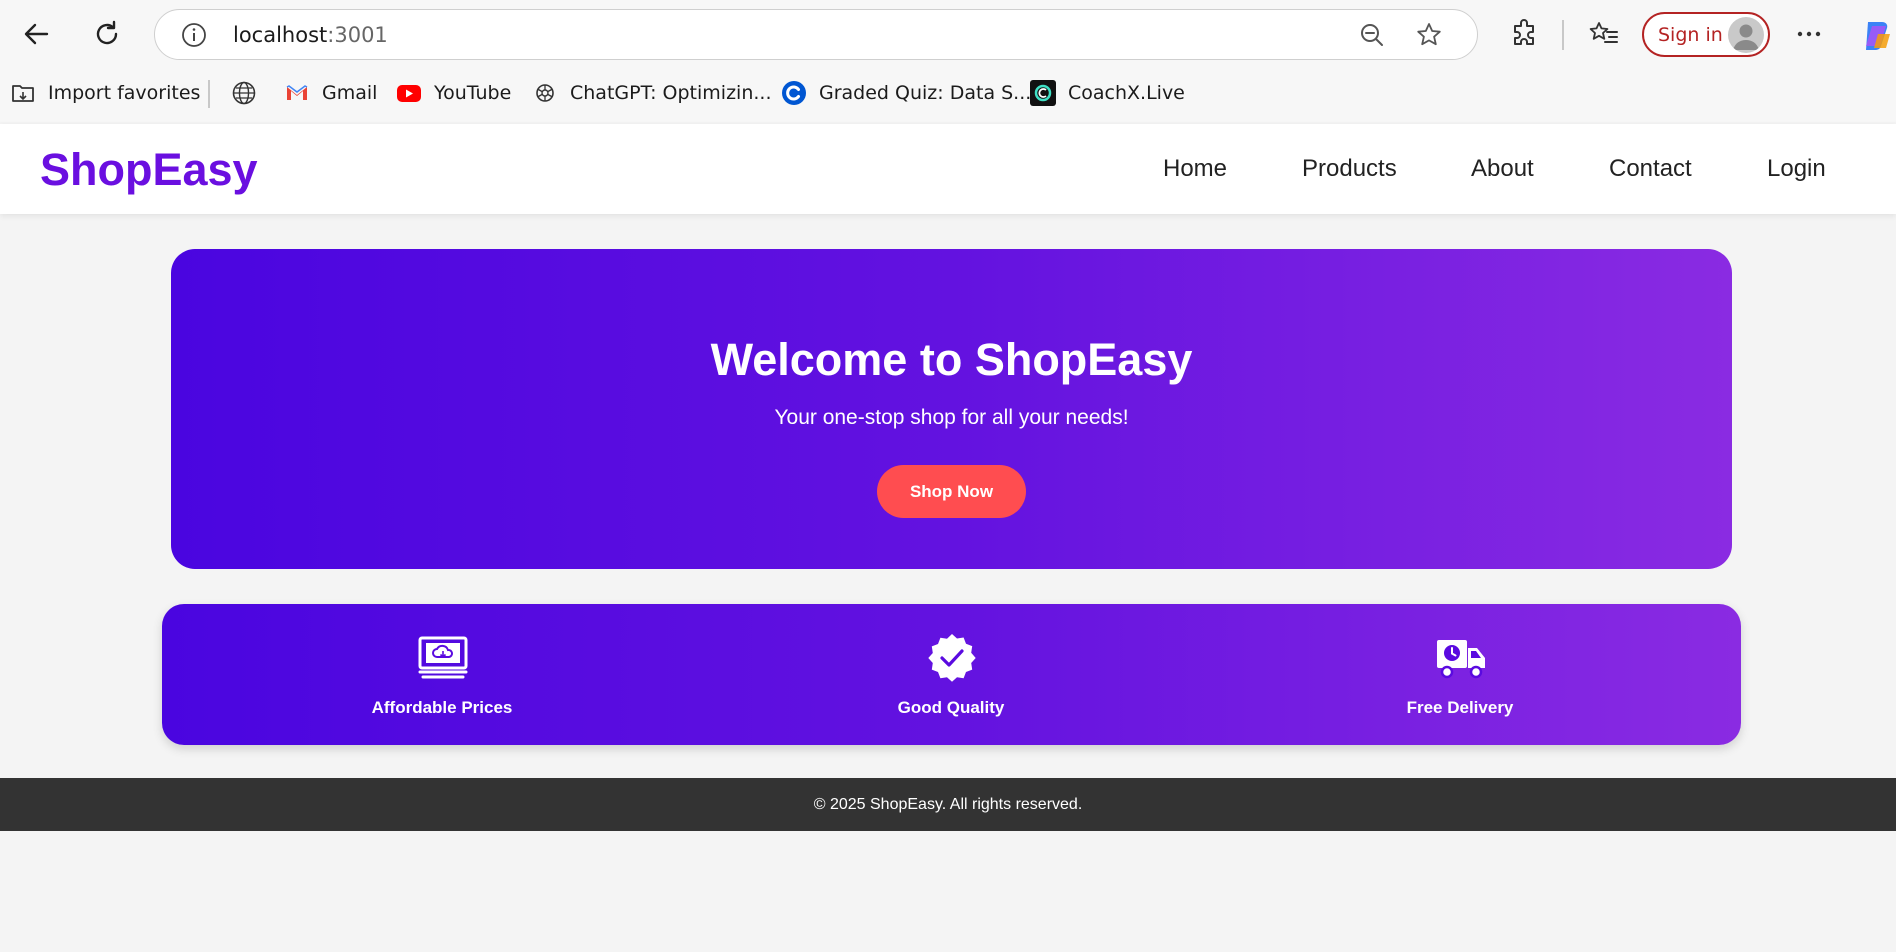  What do you see at coordinates (794, 93) in the screenshot?
I see `coursera-icon` at bounding box center [794, 93].